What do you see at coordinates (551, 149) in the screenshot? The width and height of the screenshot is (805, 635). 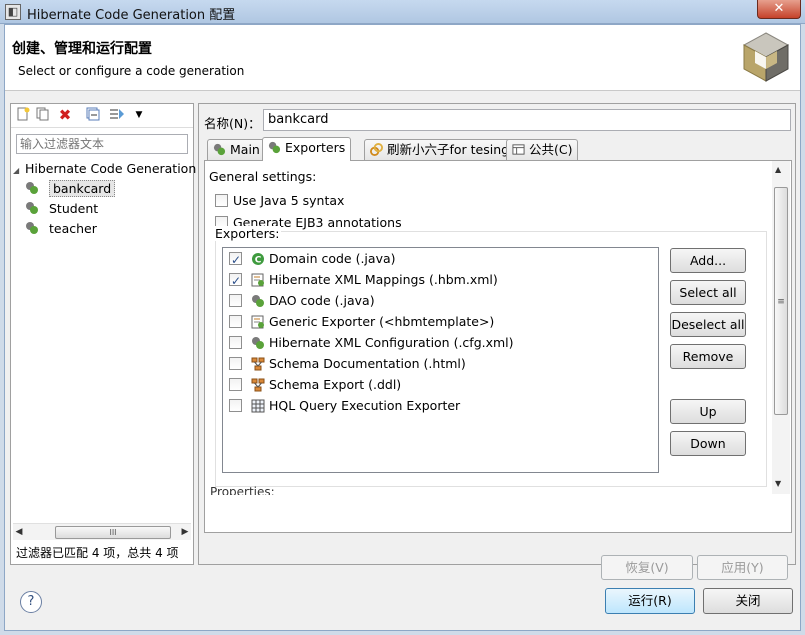 I see `tab-label: 公共(C)` at bounding box center [551, 149].